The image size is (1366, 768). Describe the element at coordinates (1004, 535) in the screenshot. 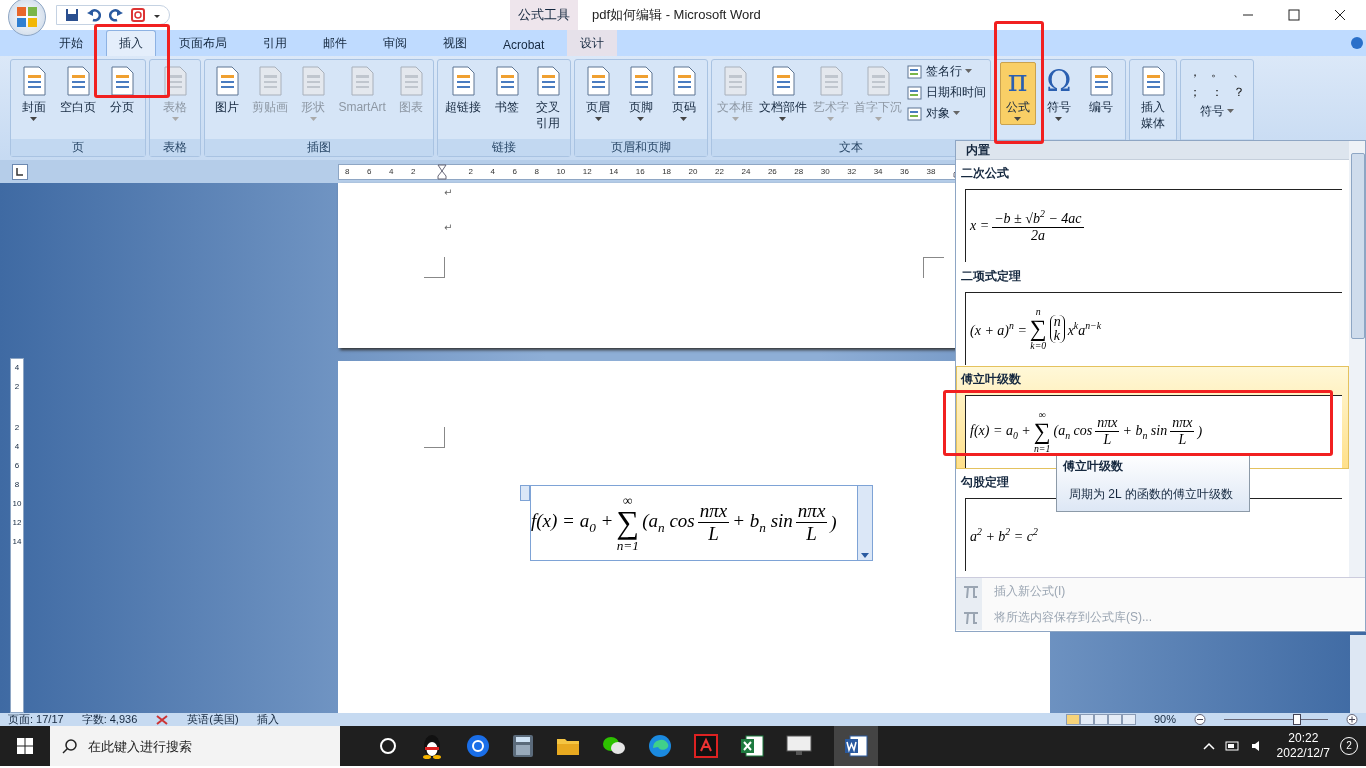

I see `math-text: a$^{2}$ + b$^{2}$ = c$^{2}$` at that location.